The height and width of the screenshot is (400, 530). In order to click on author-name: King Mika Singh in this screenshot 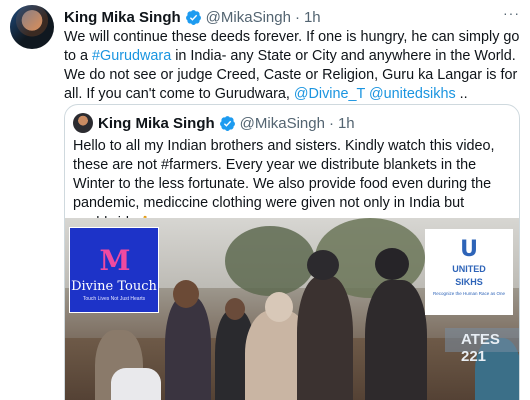, I will do `click(122, 17)`.